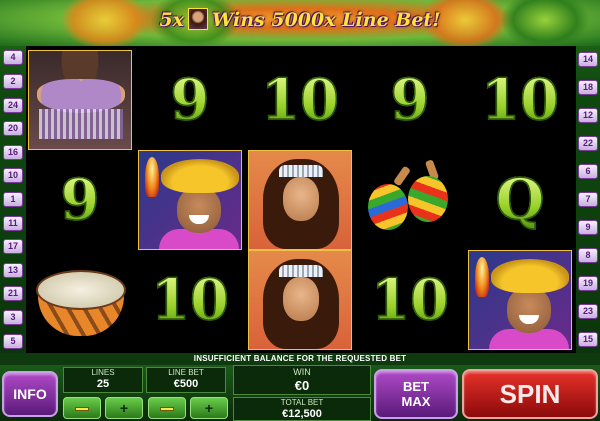  I want to click on payline-number: 10, so click(13, 176).